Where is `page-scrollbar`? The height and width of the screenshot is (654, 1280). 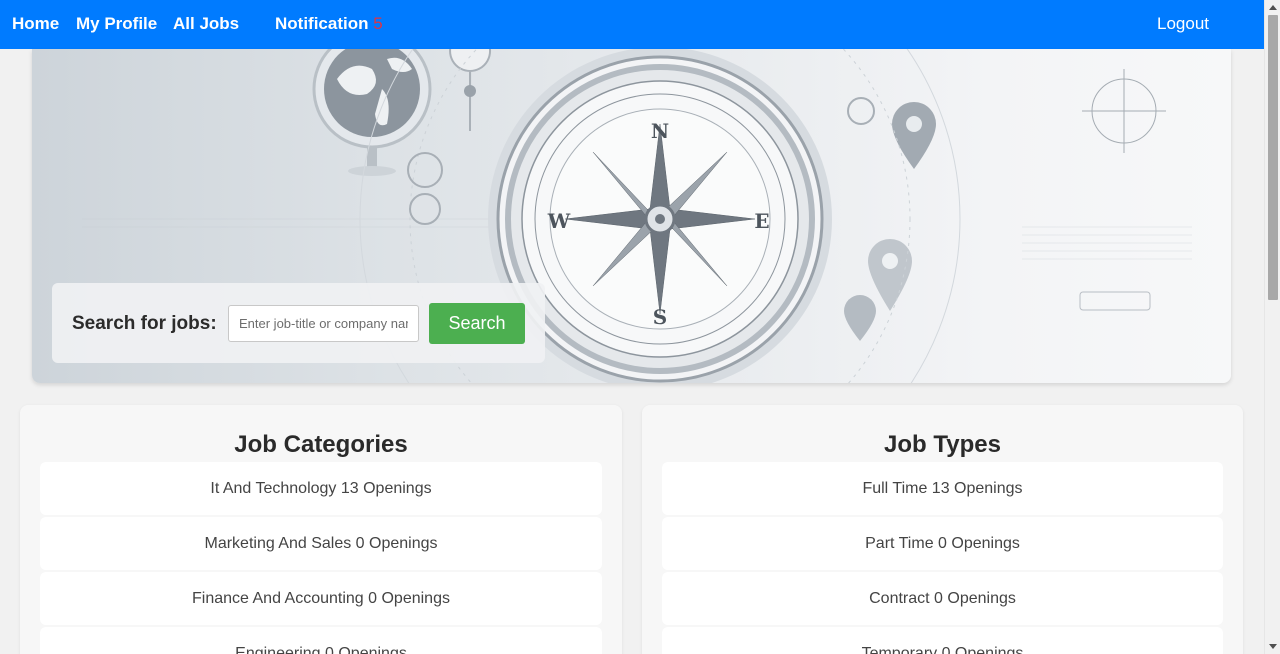 page-scrollbar is located at coordinates (1272, 327).